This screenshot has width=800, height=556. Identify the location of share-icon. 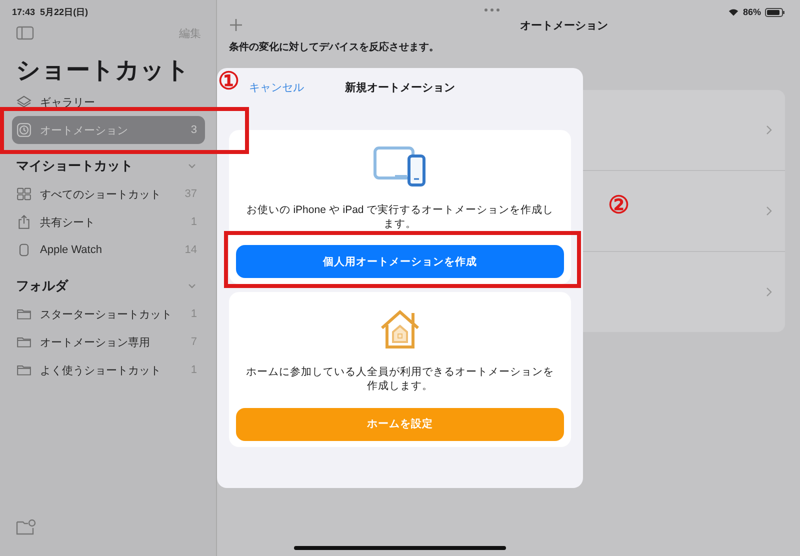
(24, 222).